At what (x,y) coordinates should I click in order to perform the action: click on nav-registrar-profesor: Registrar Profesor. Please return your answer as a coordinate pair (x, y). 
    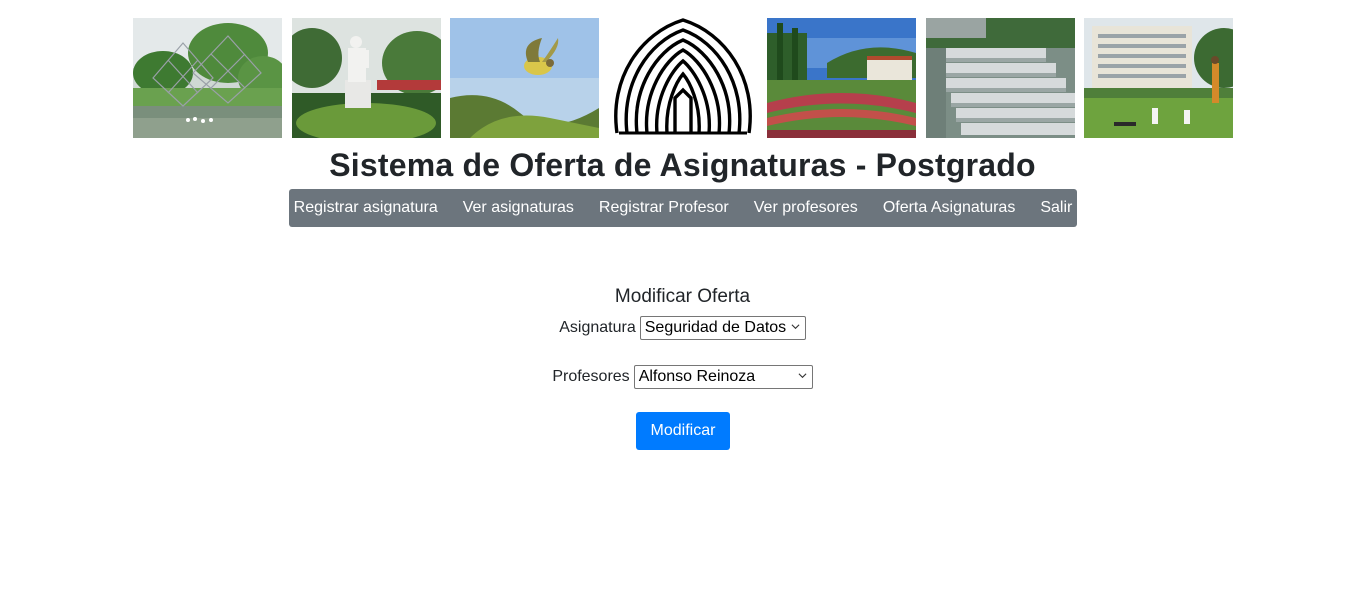
    Looking at the image, I should click on (663, 208).